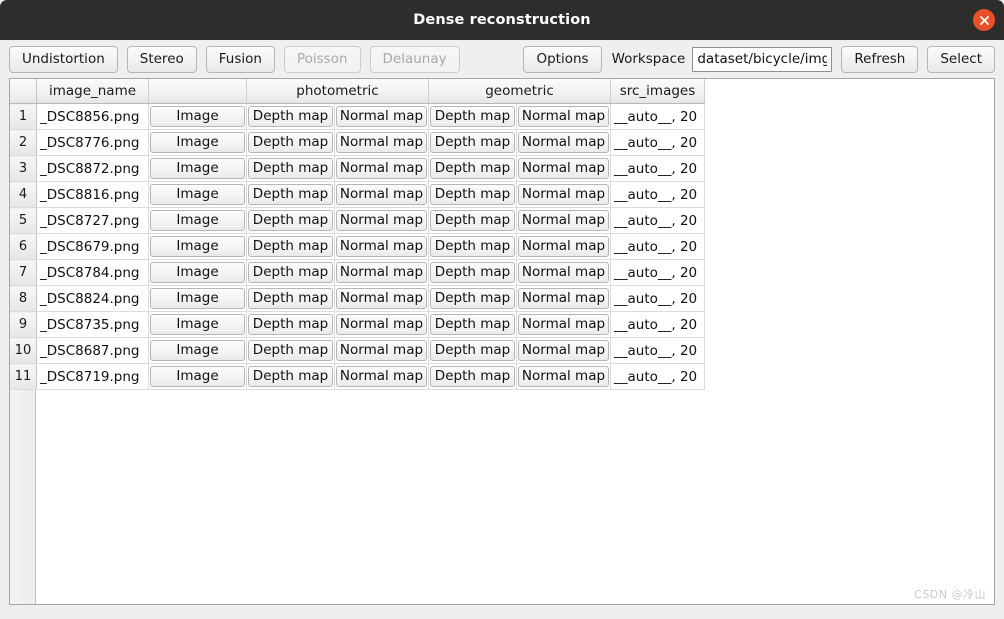 Image resolution: width=1004 pixels, height=619 pixels. I want to click on workspace-input, so click(762, 59).